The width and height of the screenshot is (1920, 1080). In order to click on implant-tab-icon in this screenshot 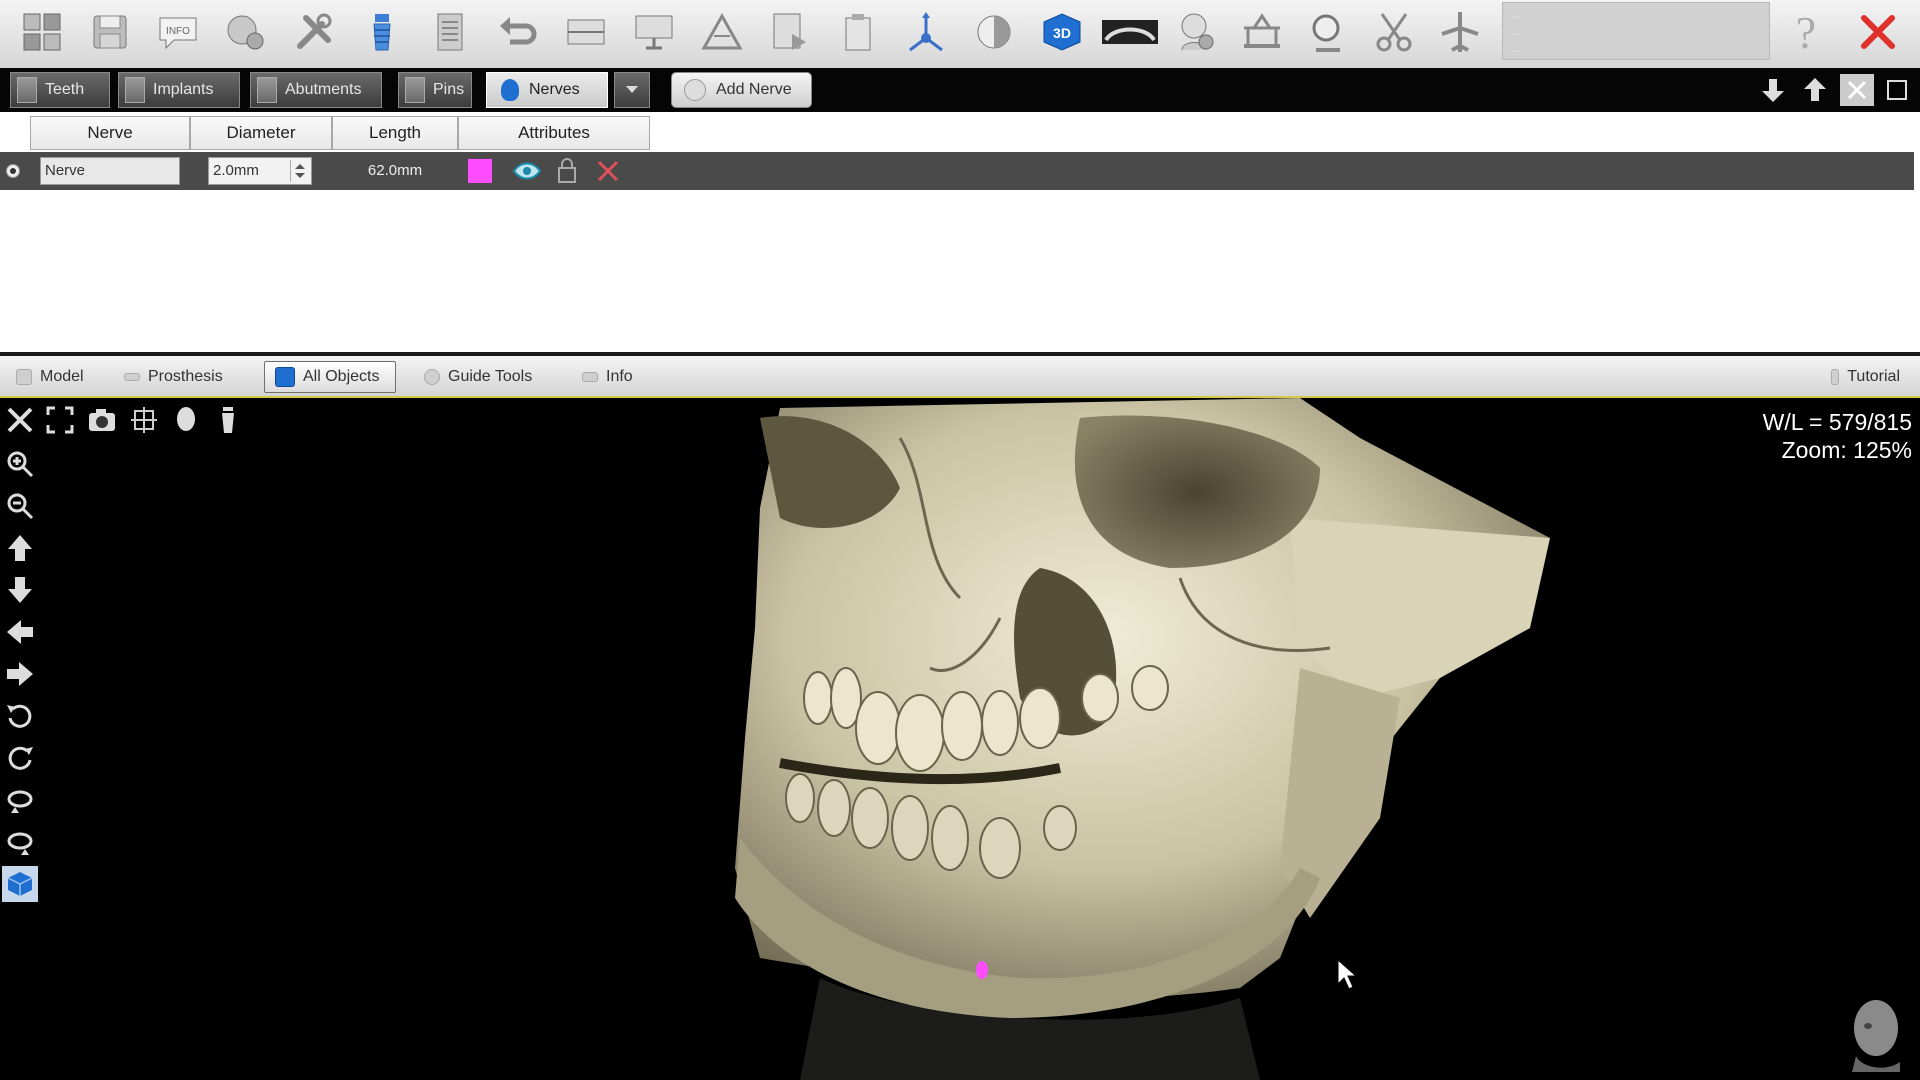, I will do `click(135, 90)`.